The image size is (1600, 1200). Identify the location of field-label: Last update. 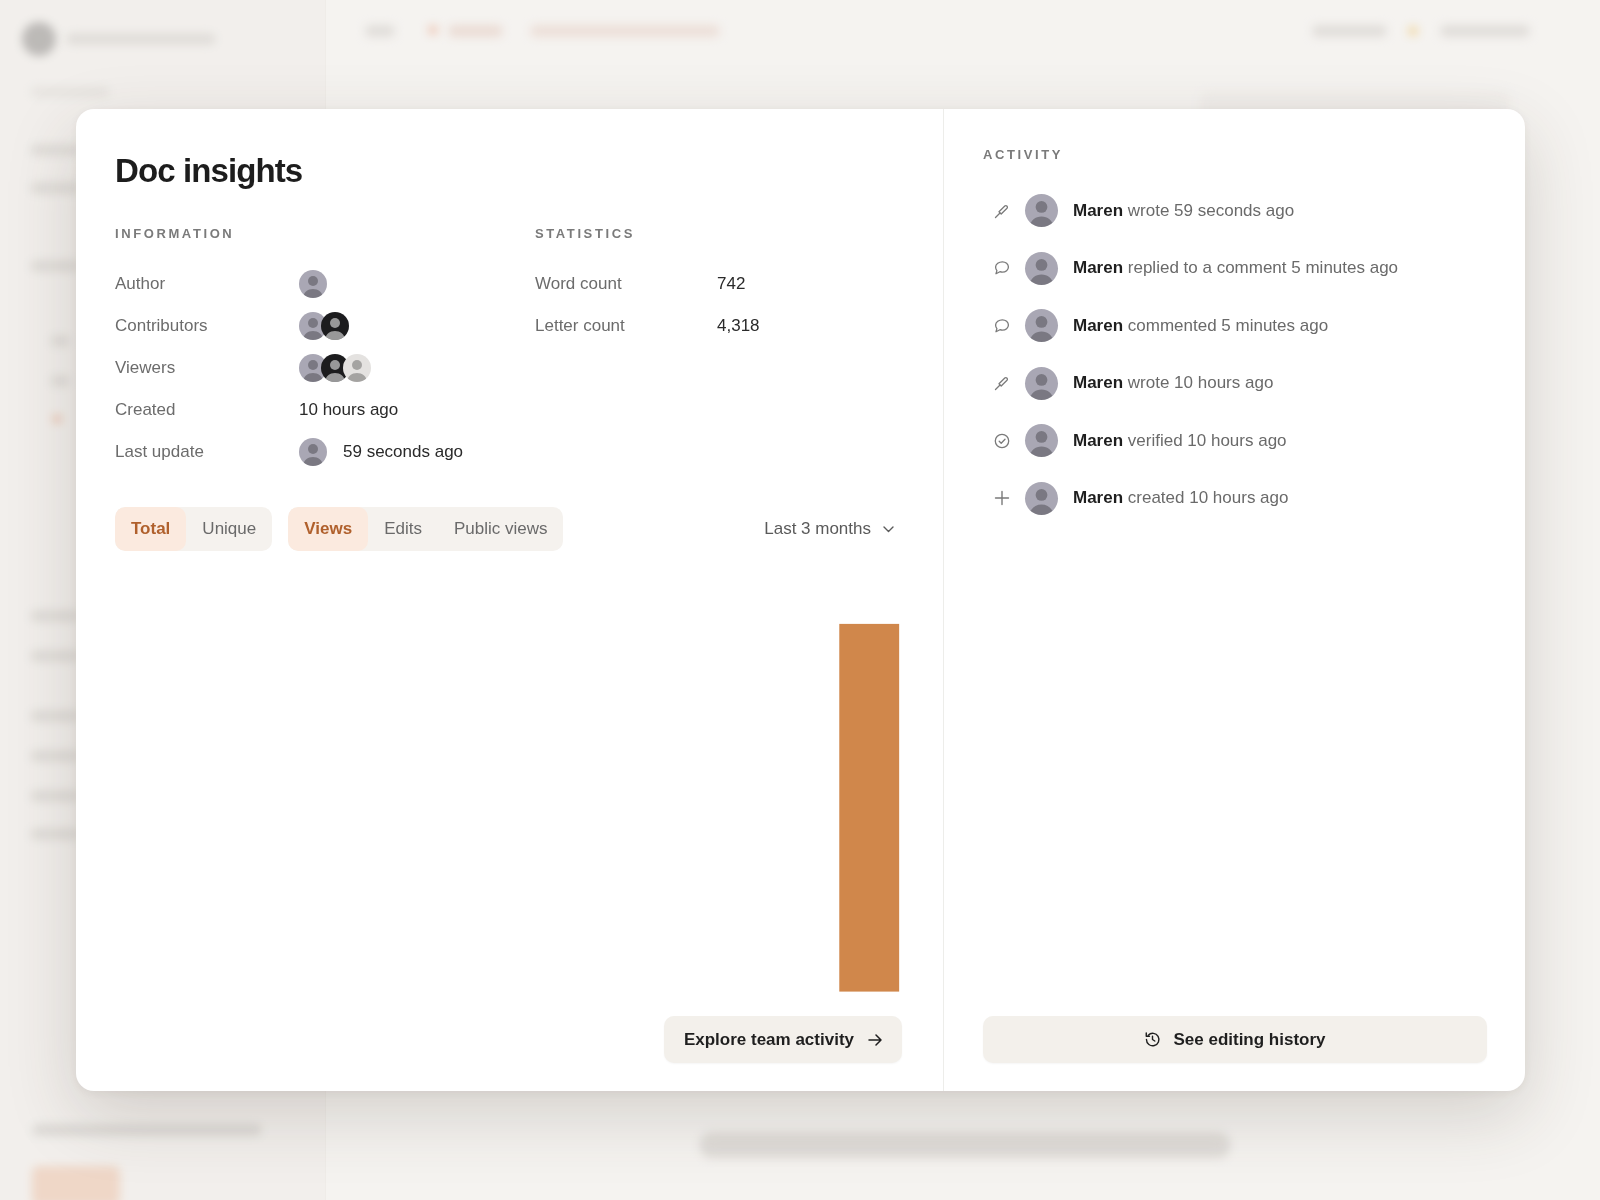
(159, 452).